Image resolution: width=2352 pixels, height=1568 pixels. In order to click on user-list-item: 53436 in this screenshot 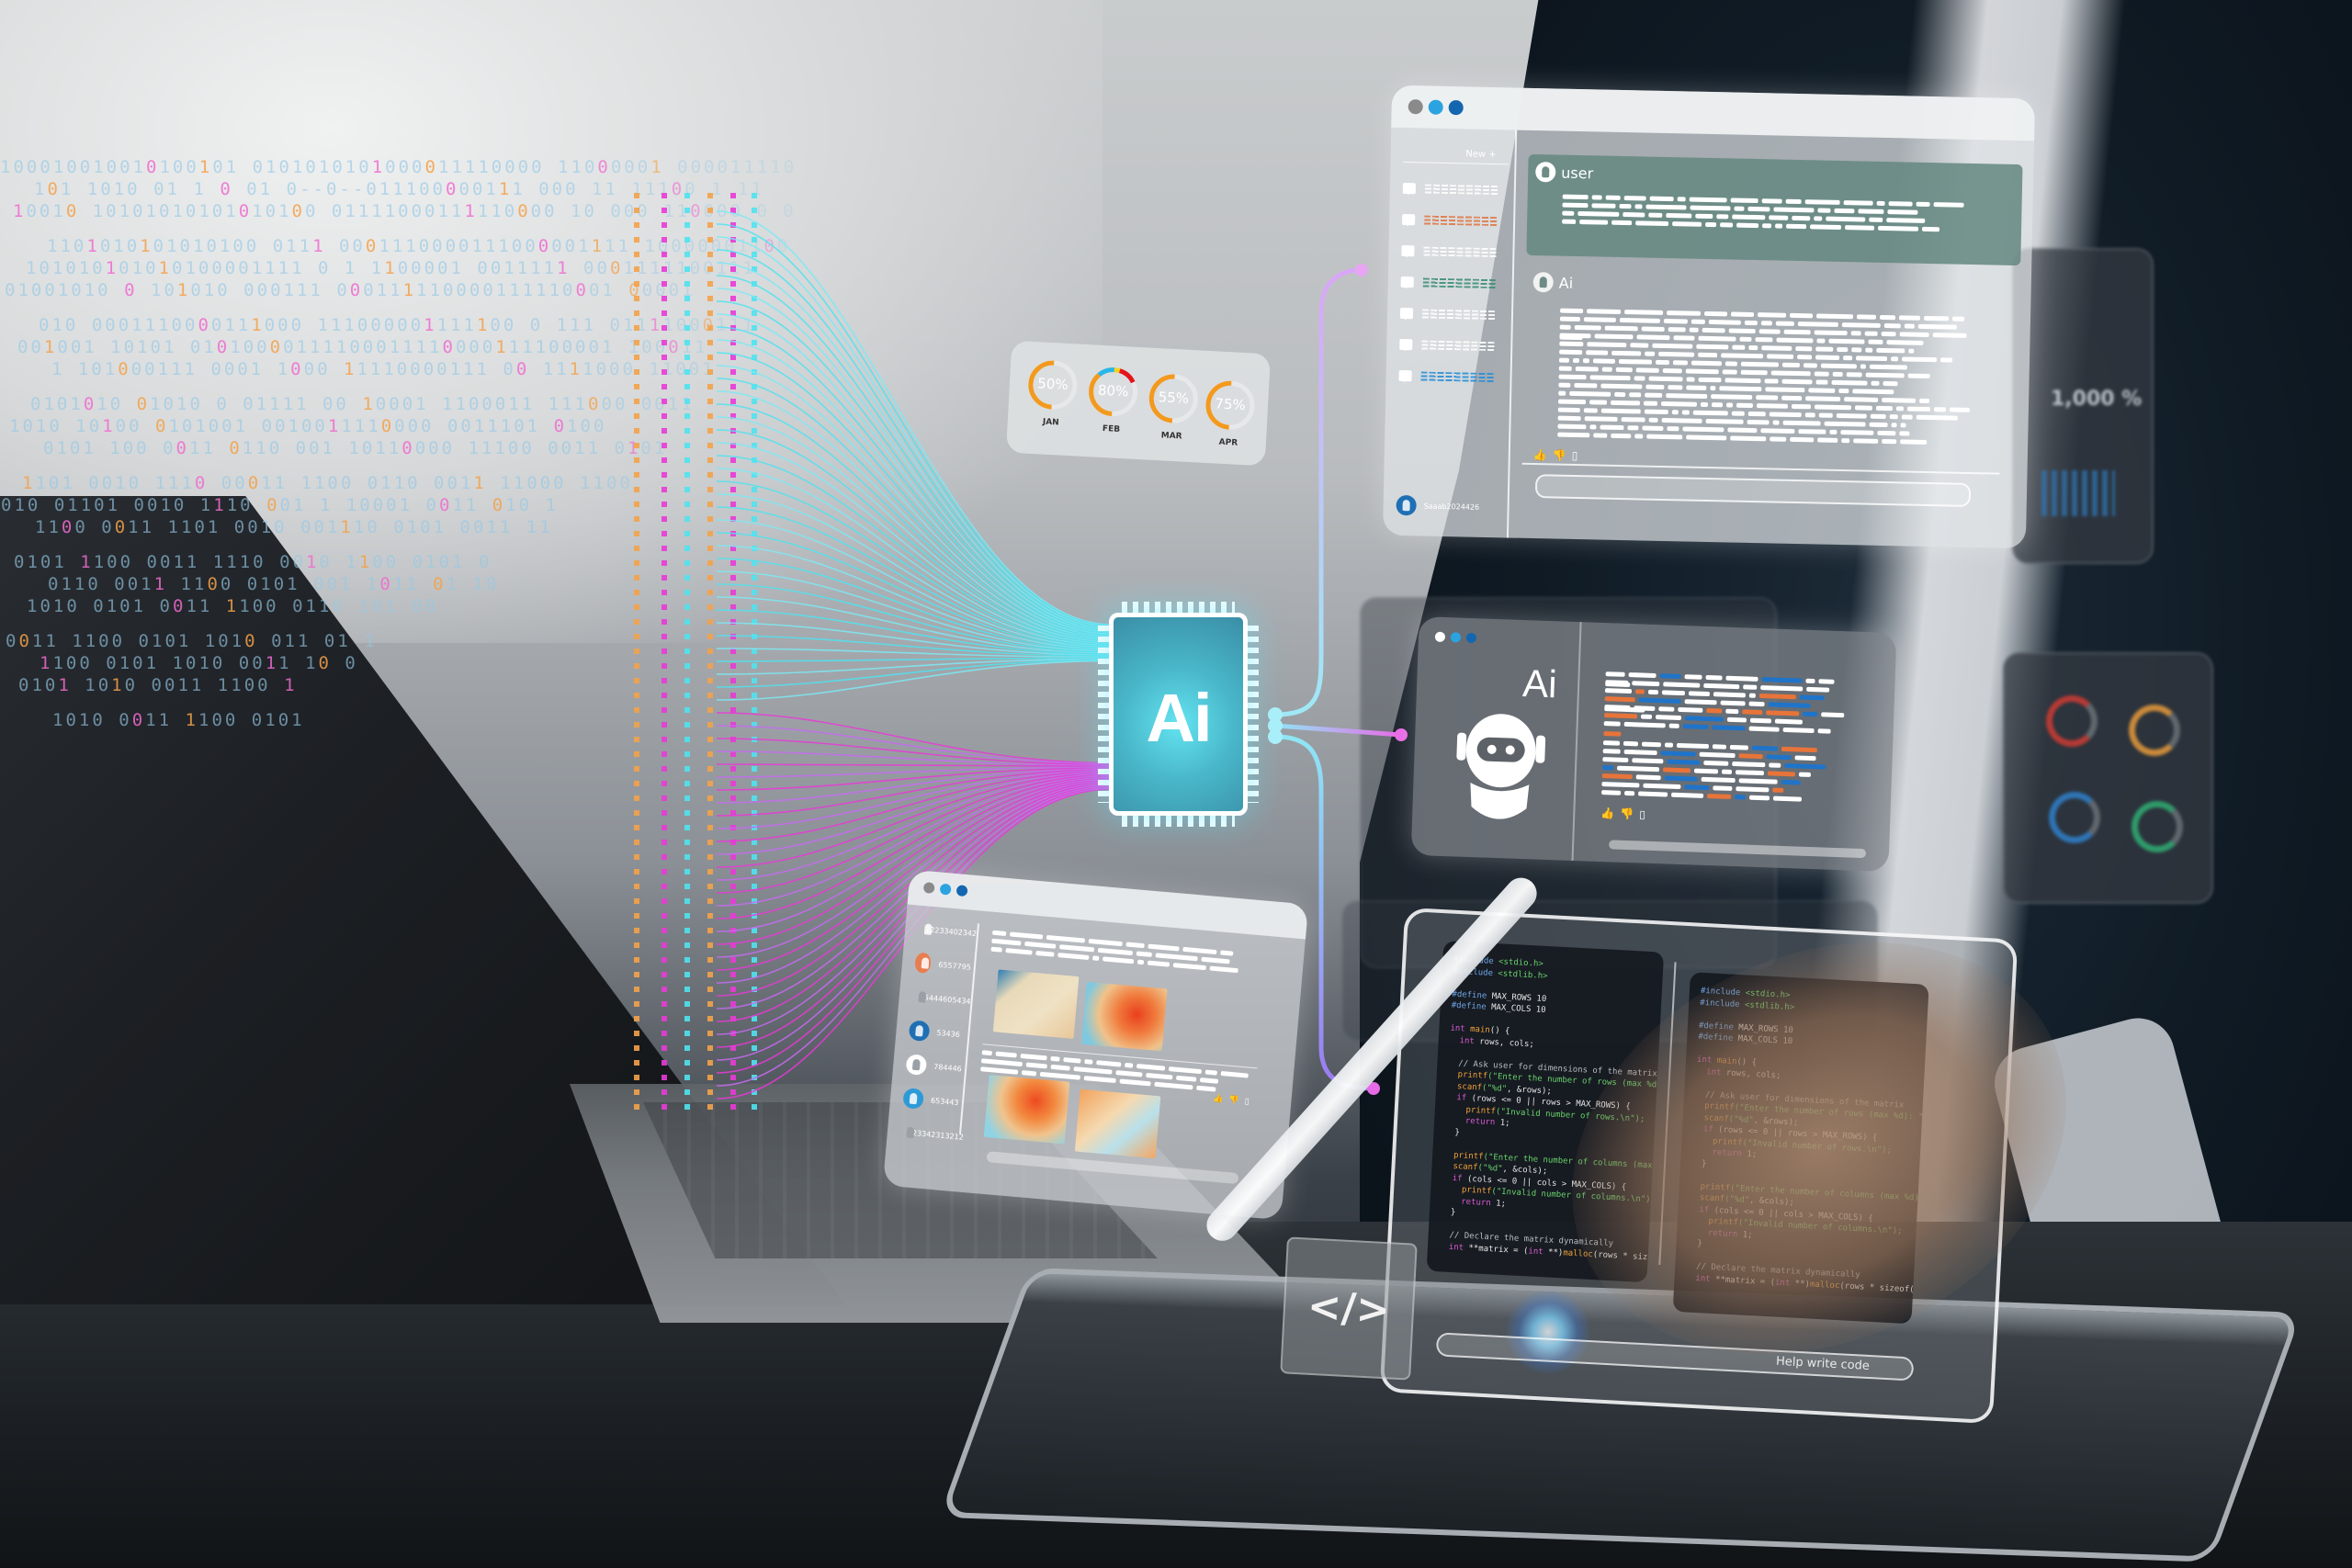, I will do `click(938, 1032)`.